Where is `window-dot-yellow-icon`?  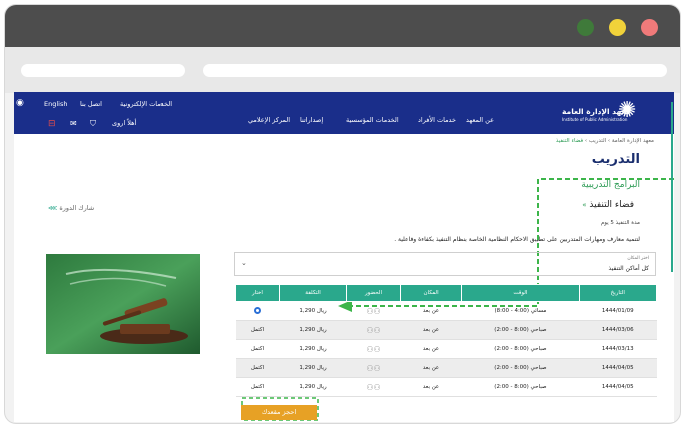 window-dot-yellow-icon is located at coordinates (617, 27).